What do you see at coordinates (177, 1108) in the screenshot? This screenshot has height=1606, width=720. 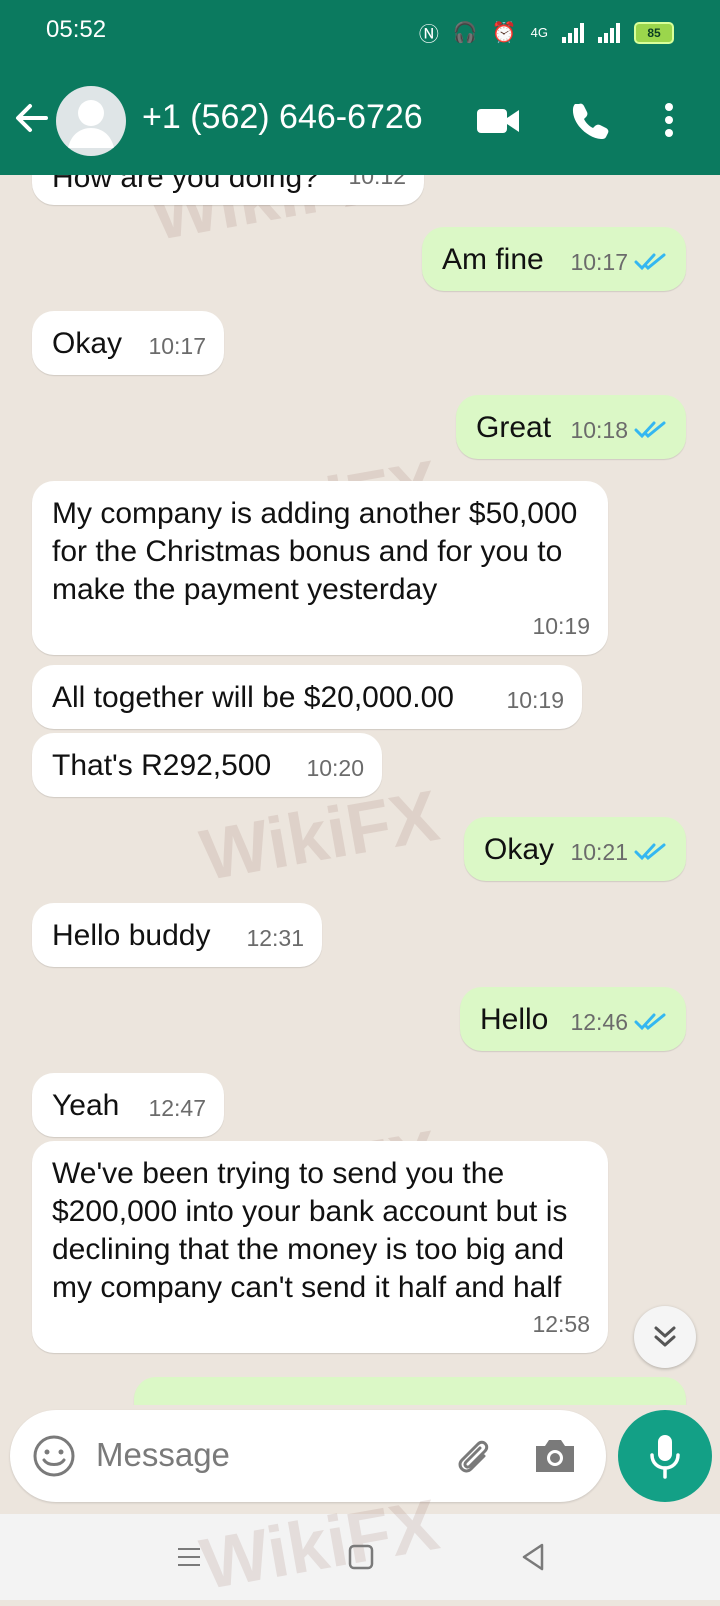 I see `message-time: 12:47` at bounding box center [177, 1108].